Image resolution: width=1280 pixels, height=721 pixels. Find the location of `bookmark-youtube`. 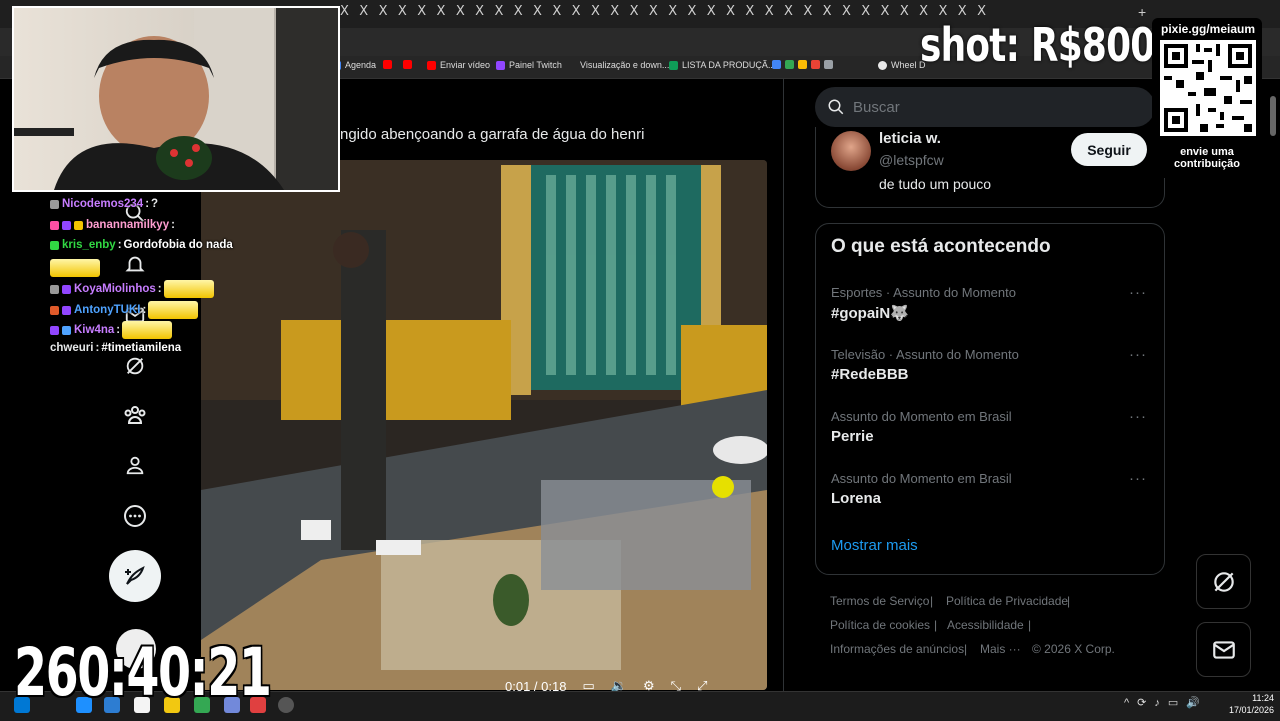

bookmark-youtube is located at coordinates (387, 64).